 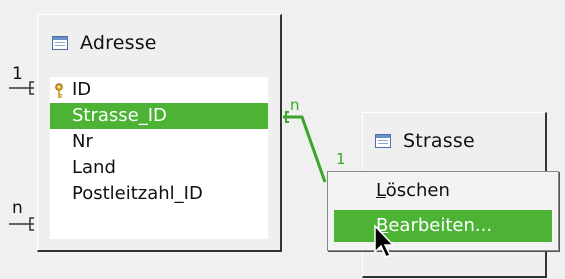 What do you see at coordinates (118, 43) in the screenshot?
I see `table-title: Adresse` at bounding box center [118, 43].